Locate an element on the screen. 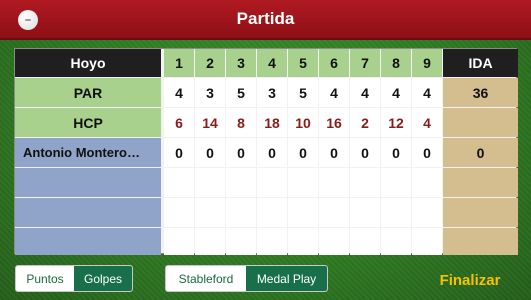 This screenshot has width=531, height=300. game-mode-toggle: Stableford Medal Play is located at coordinates (246, 278).